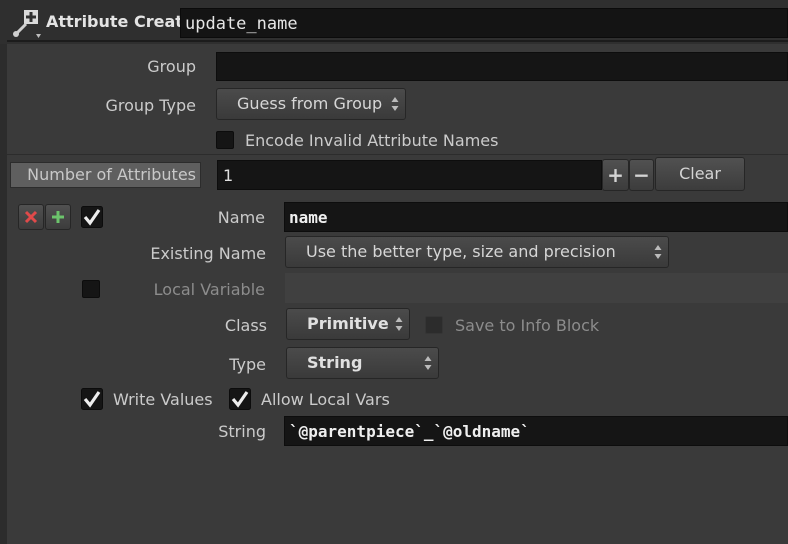 This screenshot has width=788, height=544. I want to click on attribute-create-node-icon, so click(28, 24).